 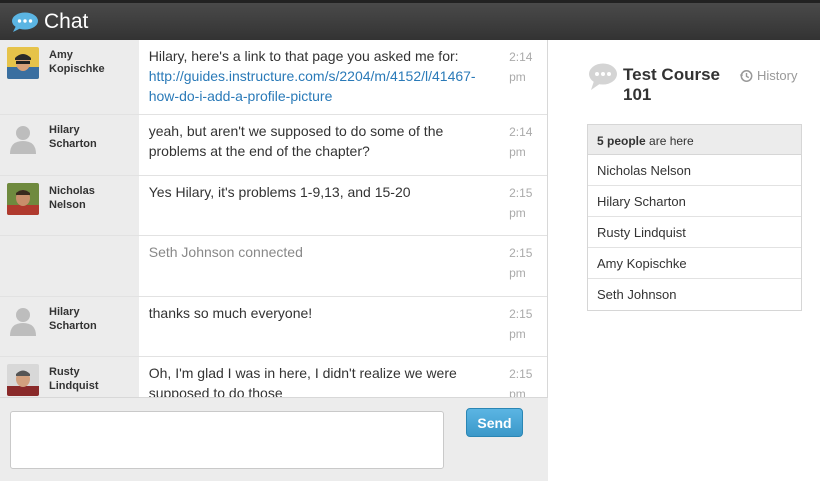 I want to click on course-title: Test Course 101, so click(x=671, y=84).